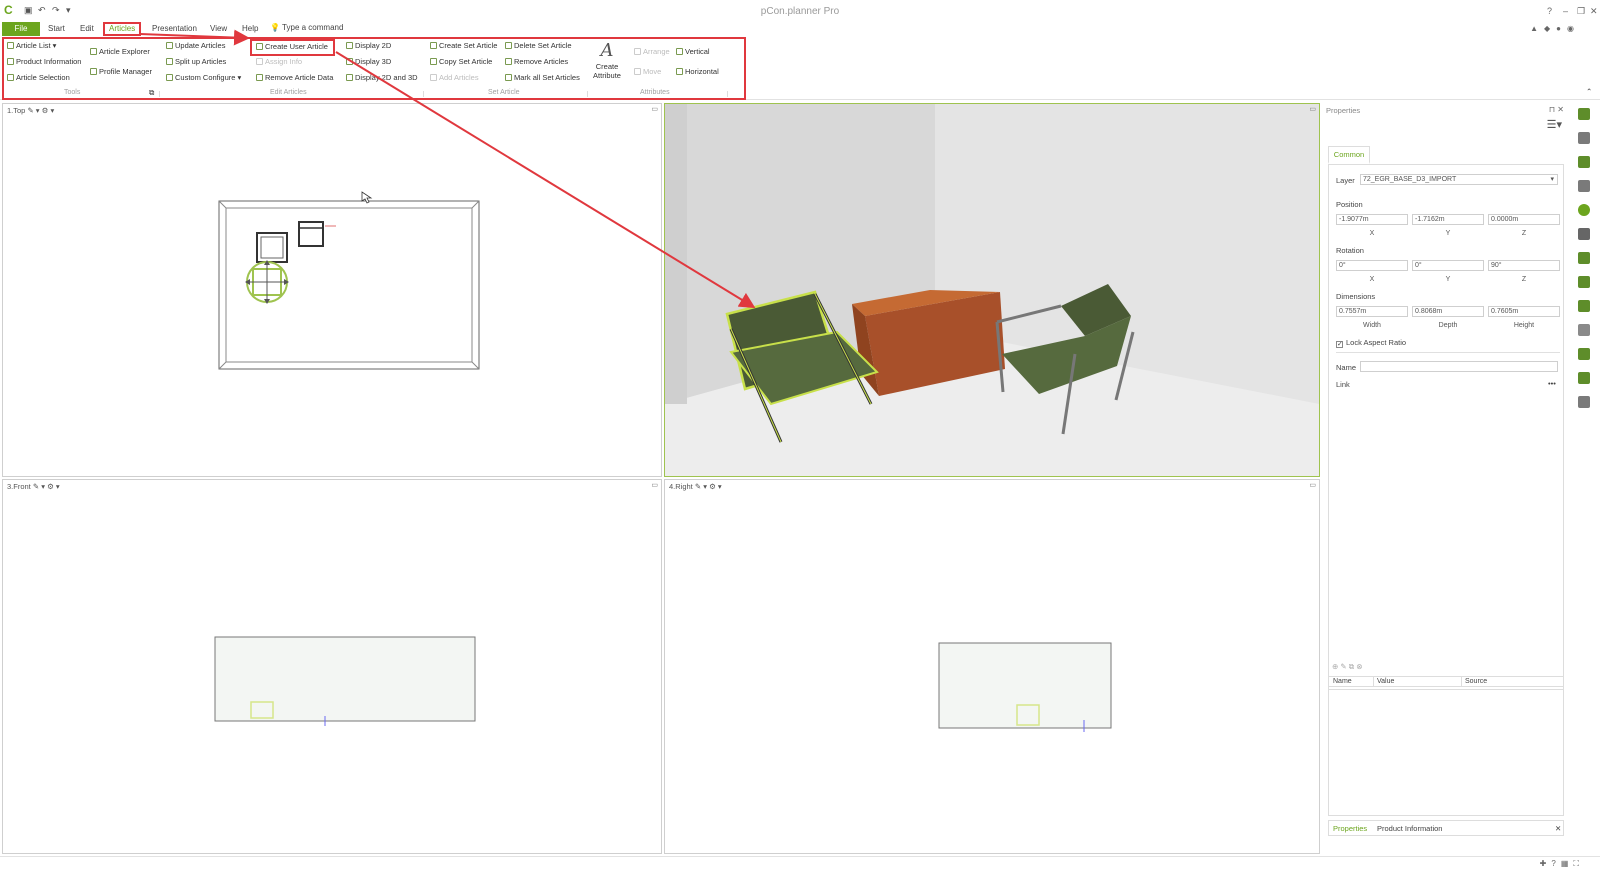 The height and width of the screenshot is (870, 1600). I want to click on delete-attribute-icon: ⊗, so click(1359, 666).